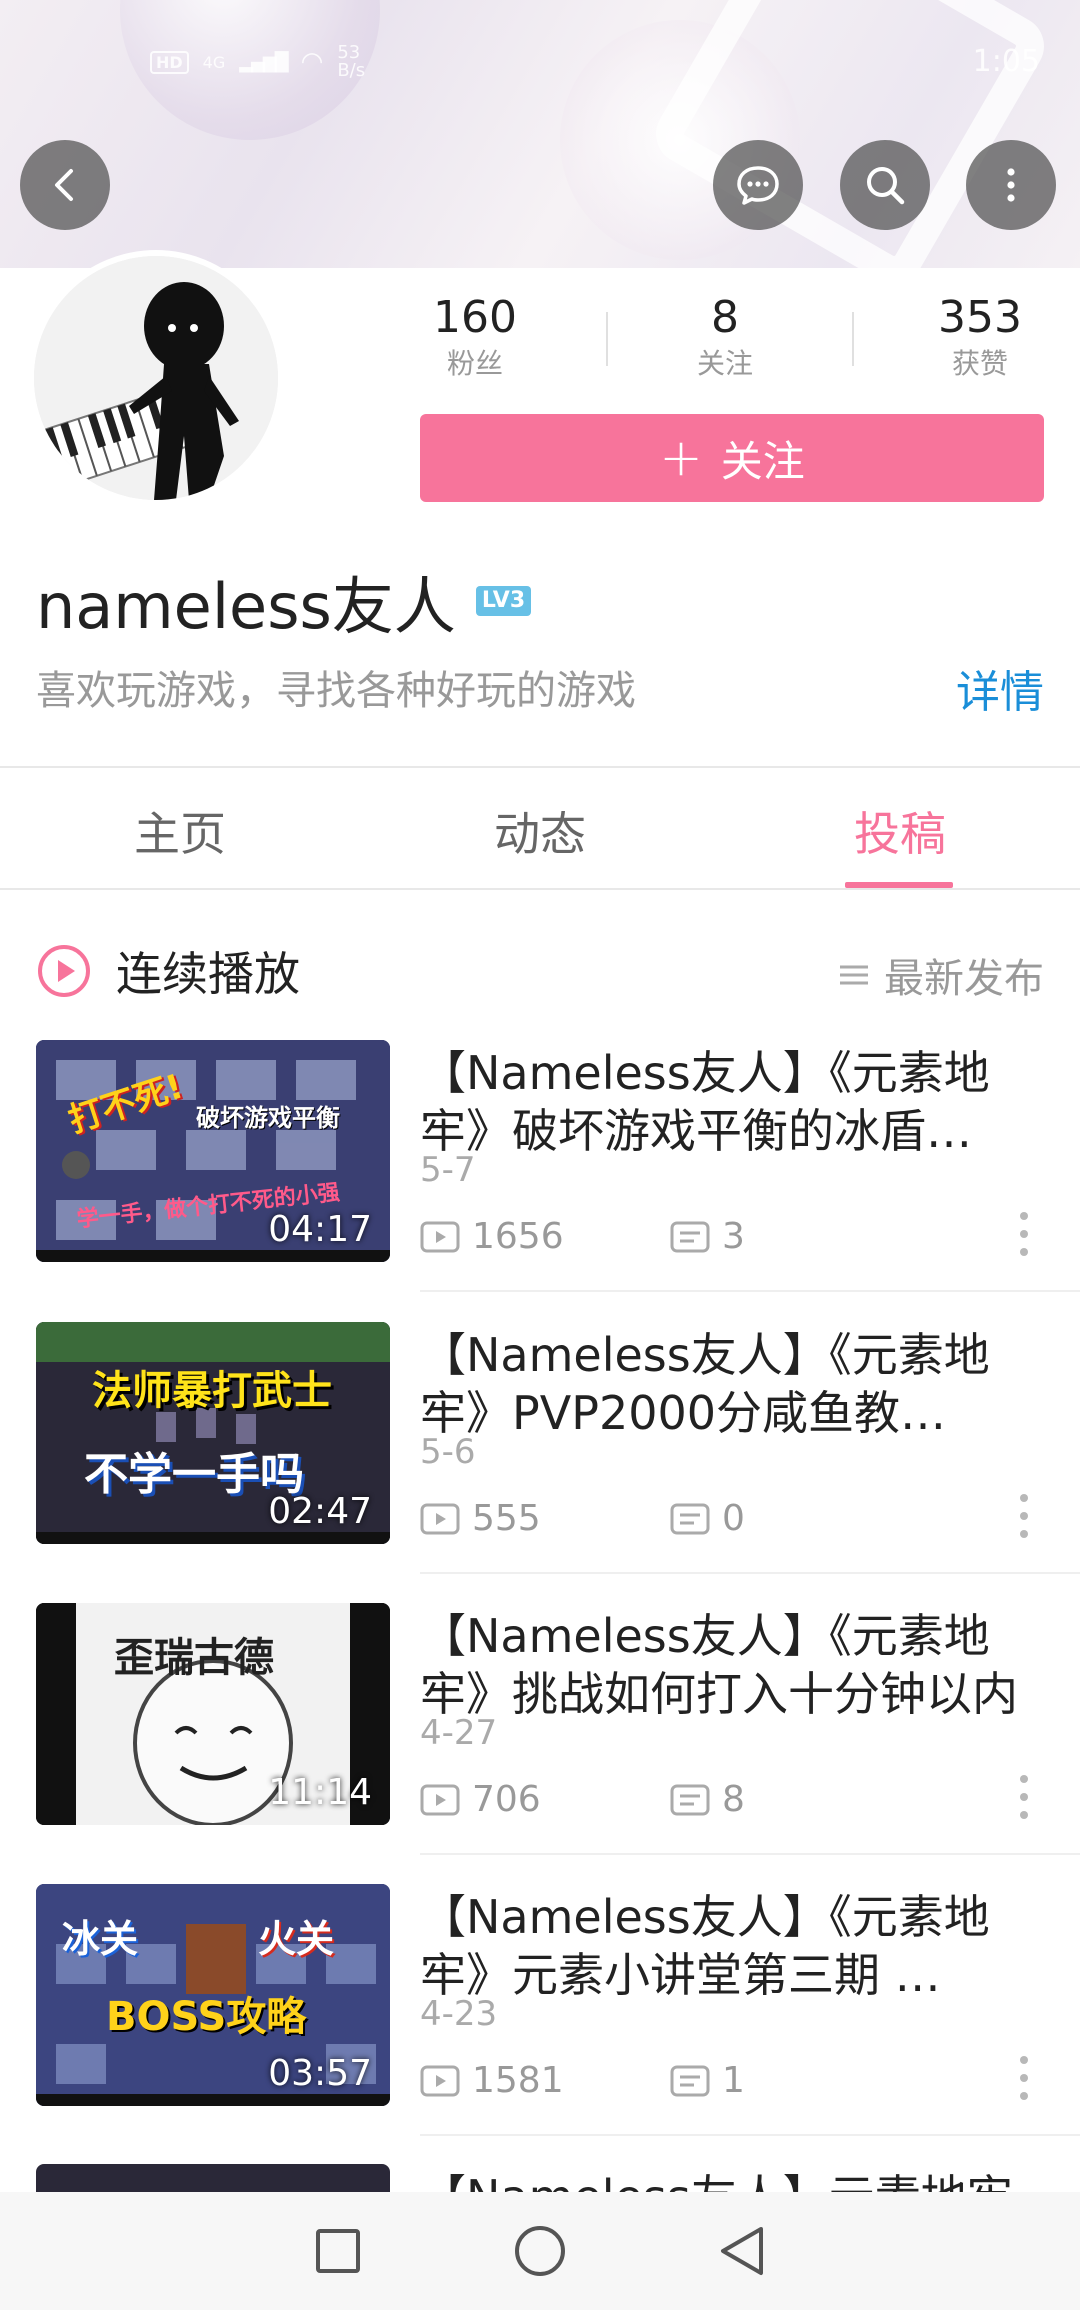 The image size is (1080, 2310). Describe the element at coordinates (448, 1170) in the screenshot. I see `video-date: 5-7` at that location.